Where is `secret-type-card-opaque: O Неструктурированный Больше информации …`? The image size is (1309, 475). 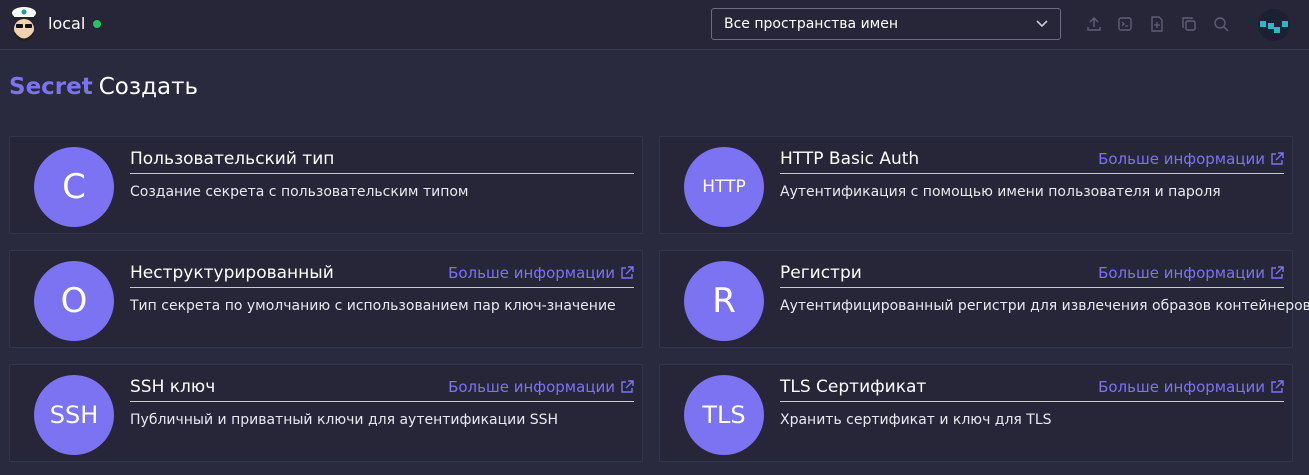 secret-type-card-opaque: O Неструктурированный Больше информации … is located at coordinates (326, 299).